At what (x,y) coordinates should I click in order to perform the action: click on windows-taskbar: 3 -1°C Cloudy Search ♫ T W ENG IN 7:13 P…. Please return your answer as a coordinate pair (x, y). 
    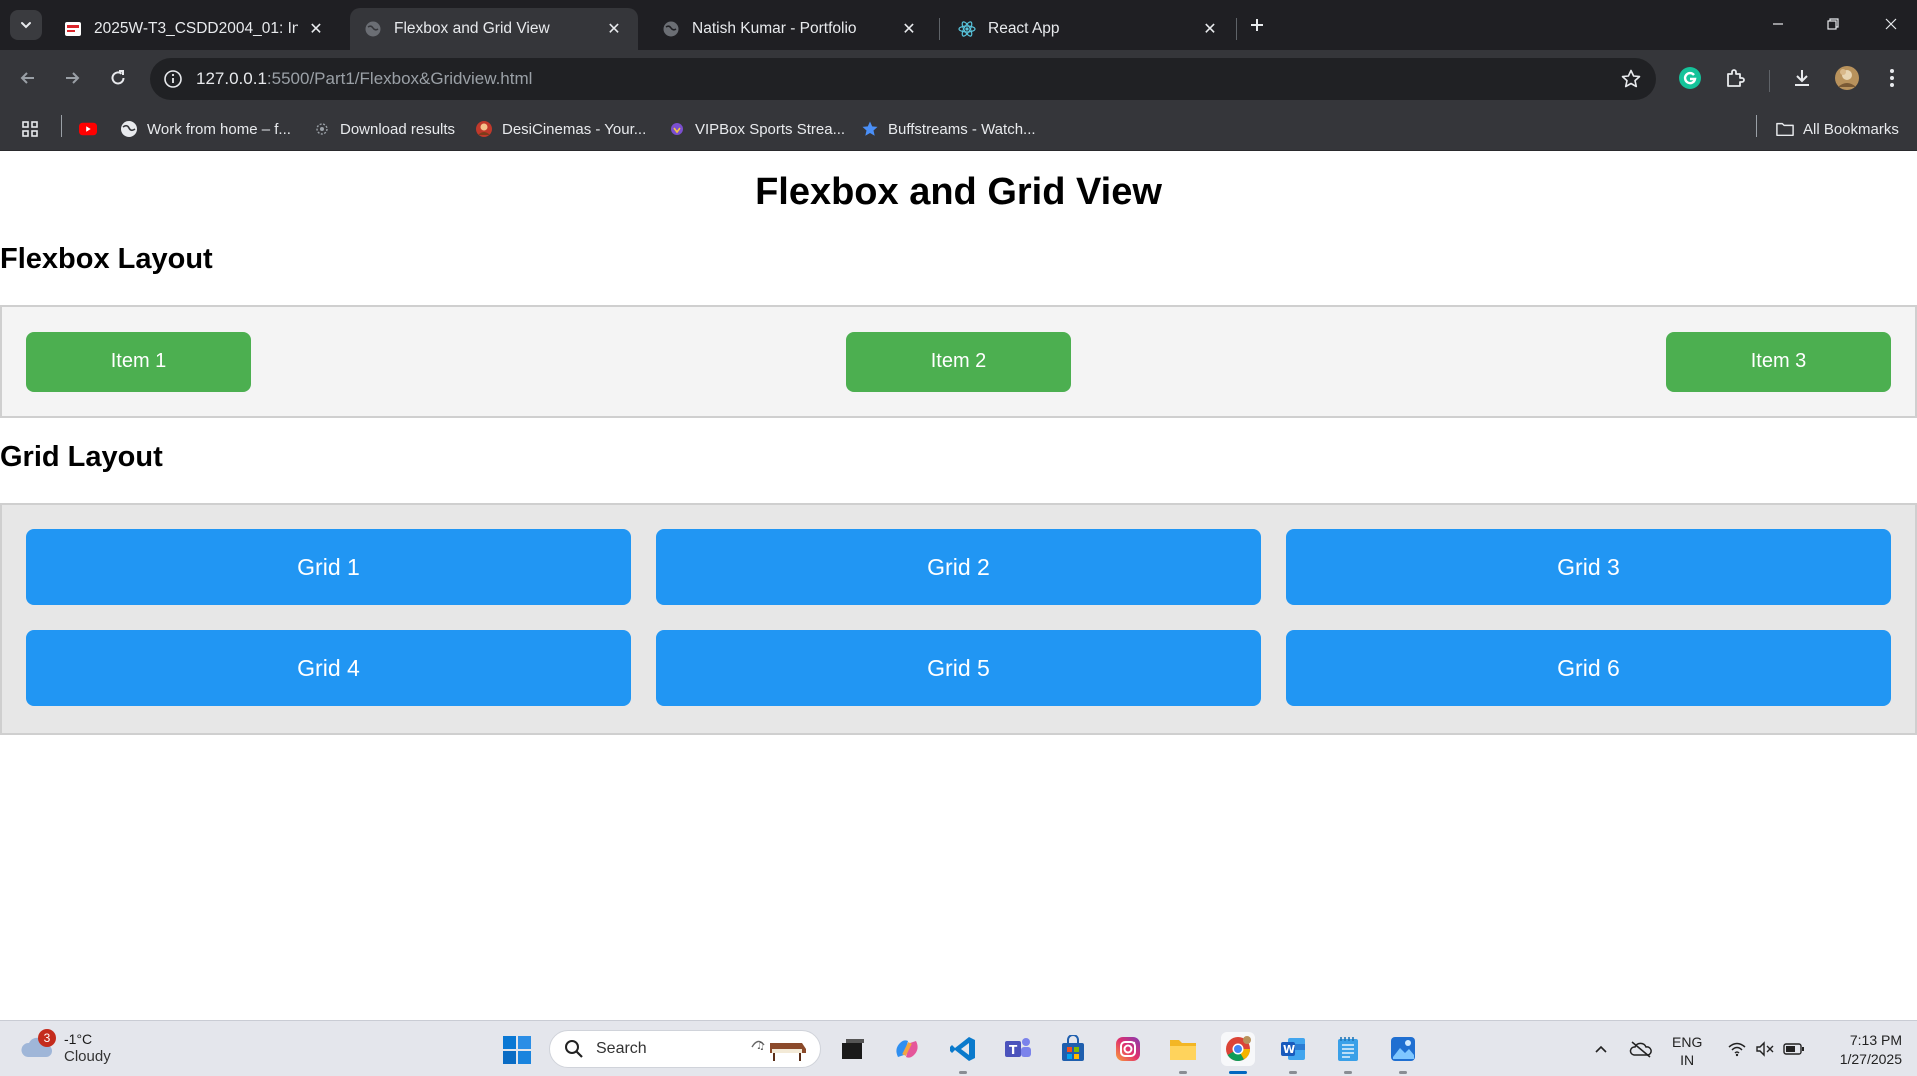
    Looking at the image, I should click on (958, 1048).